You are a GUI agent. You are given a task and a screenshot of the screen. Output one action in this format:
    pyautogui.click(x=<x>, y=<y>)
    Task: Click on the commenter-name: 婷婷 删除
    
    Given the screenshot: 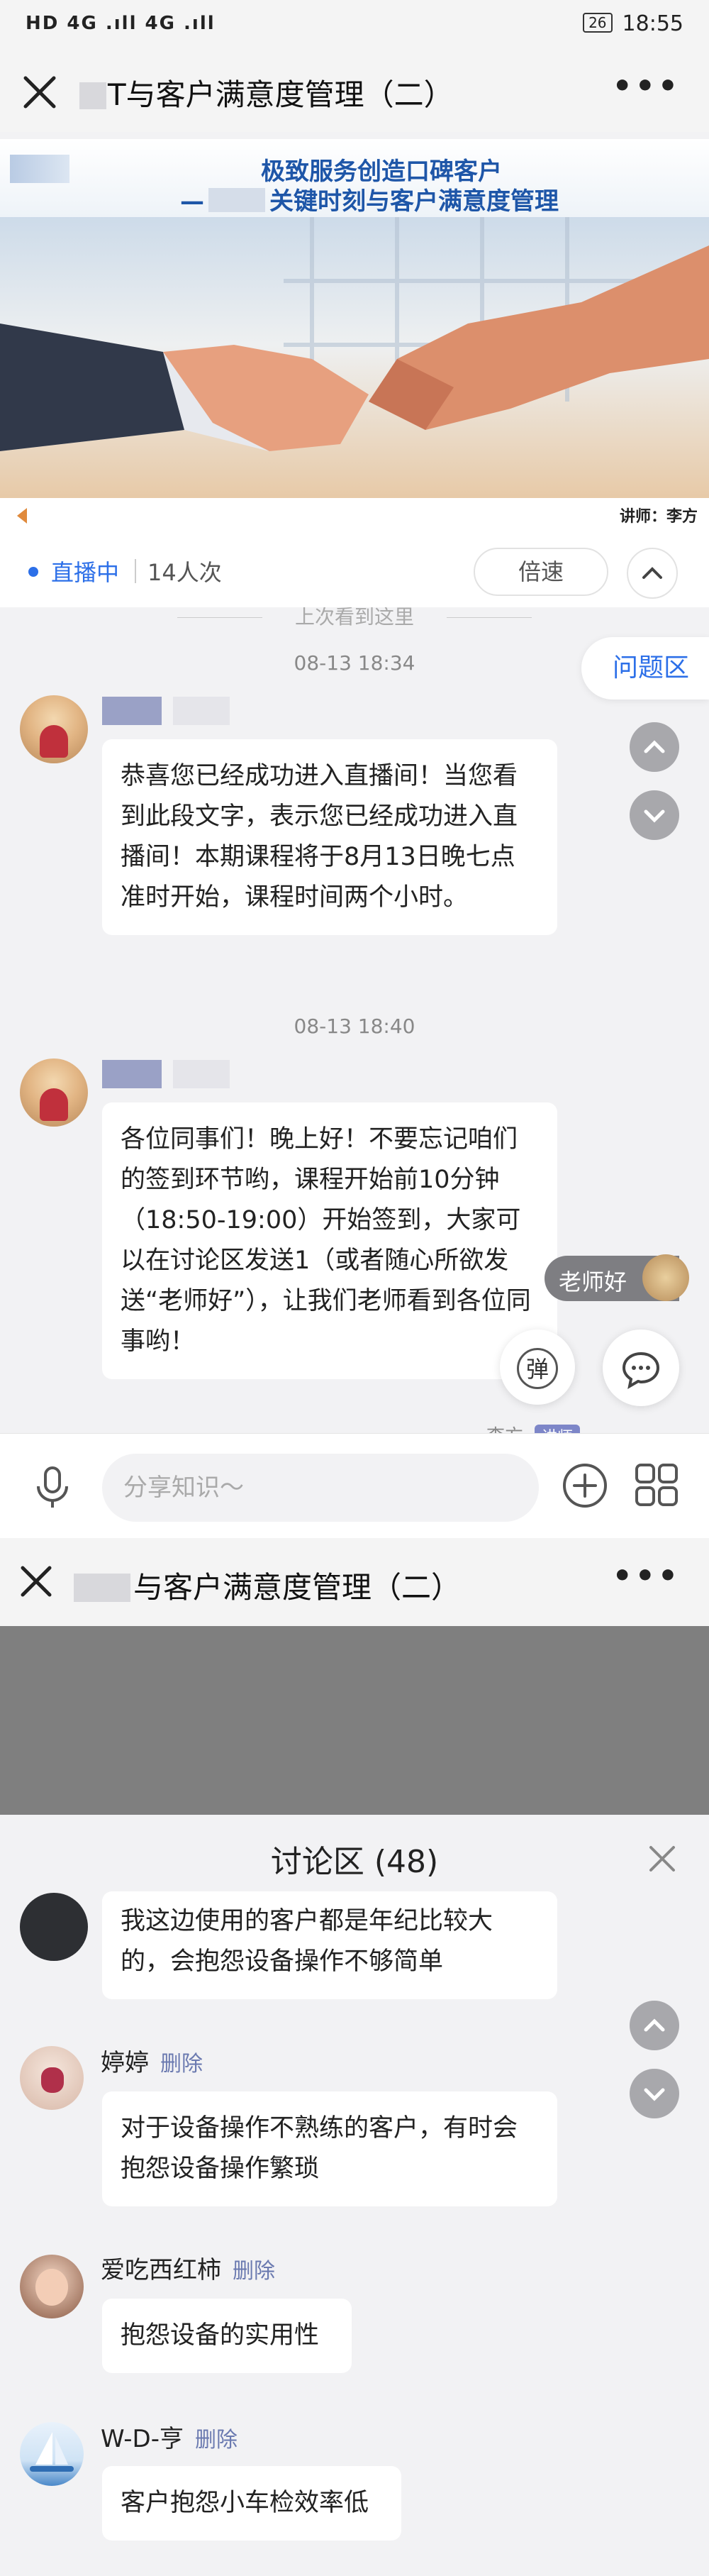 What is the action you would take?
    pyautogui.click(x=152, y=2060)
    